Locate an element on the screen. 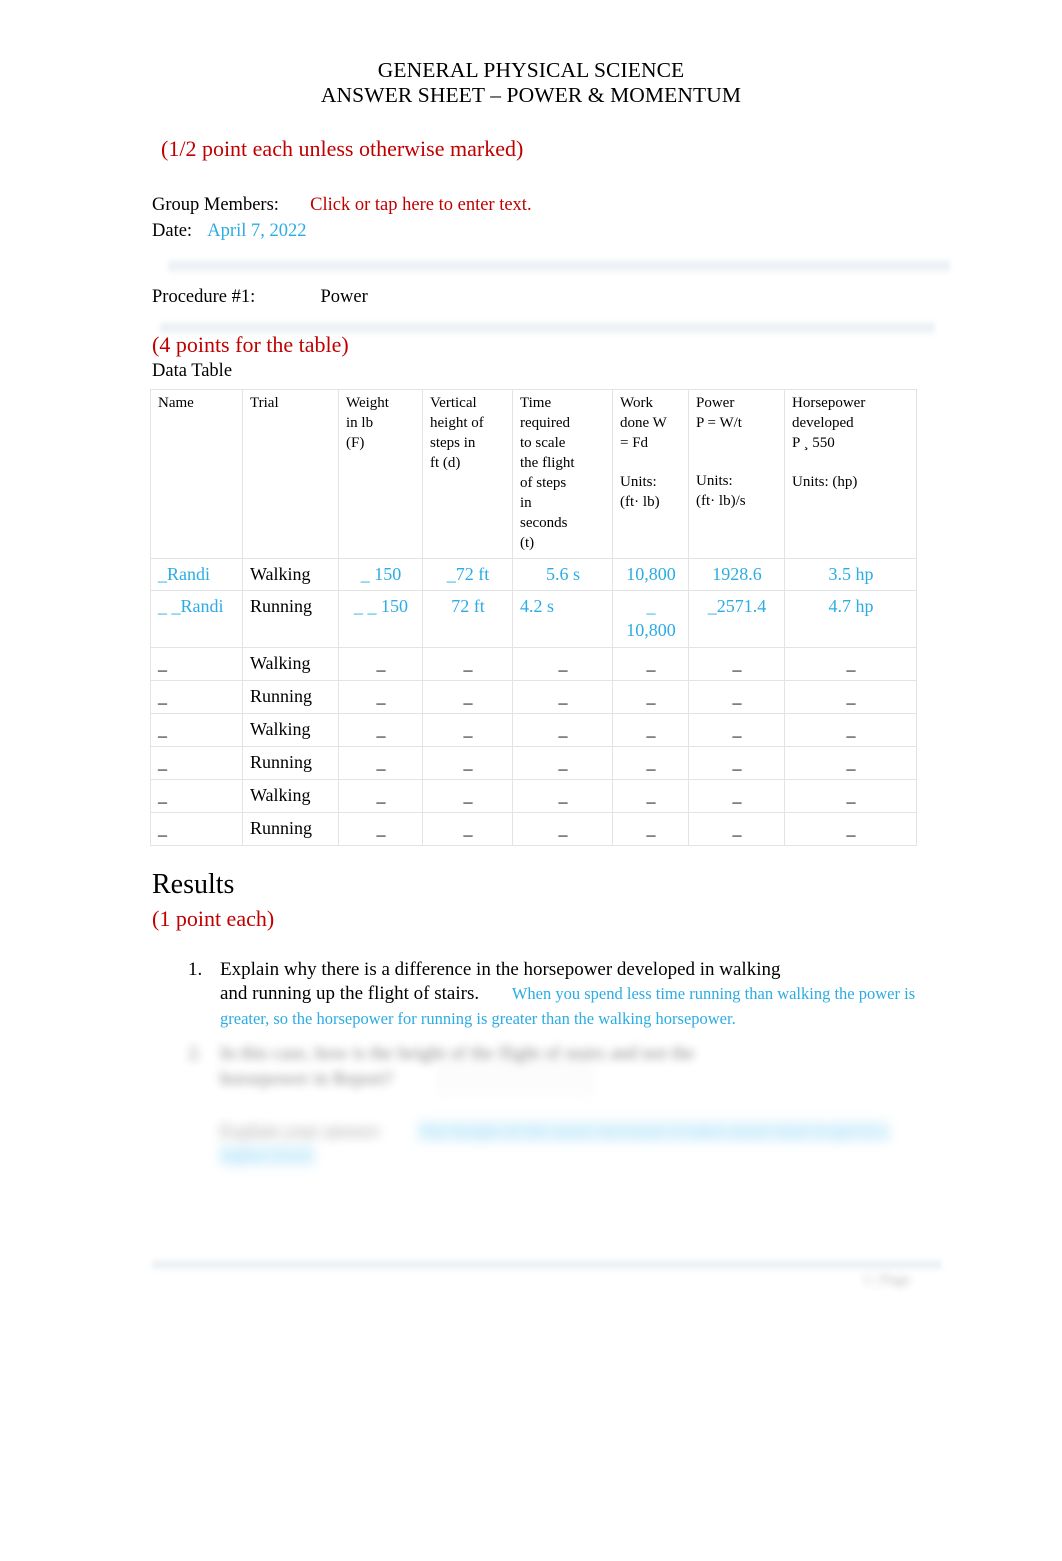 The width and height of the screenshot is (1062, 1561). cell-name: _ _Randi is located at coordinates (196, 619).